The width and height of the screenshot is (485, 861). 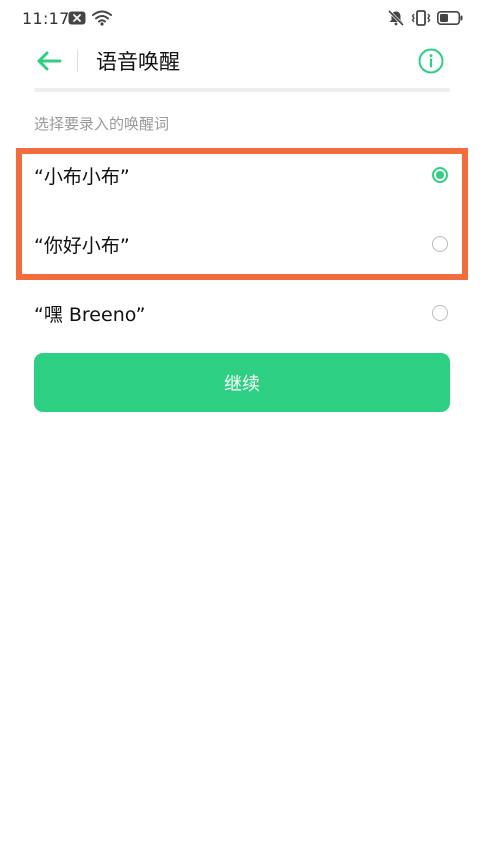 What do you see at coordinates (77, 18) in the screenshot?
I see `notification-x-icon` at bounding box center [77, 18].